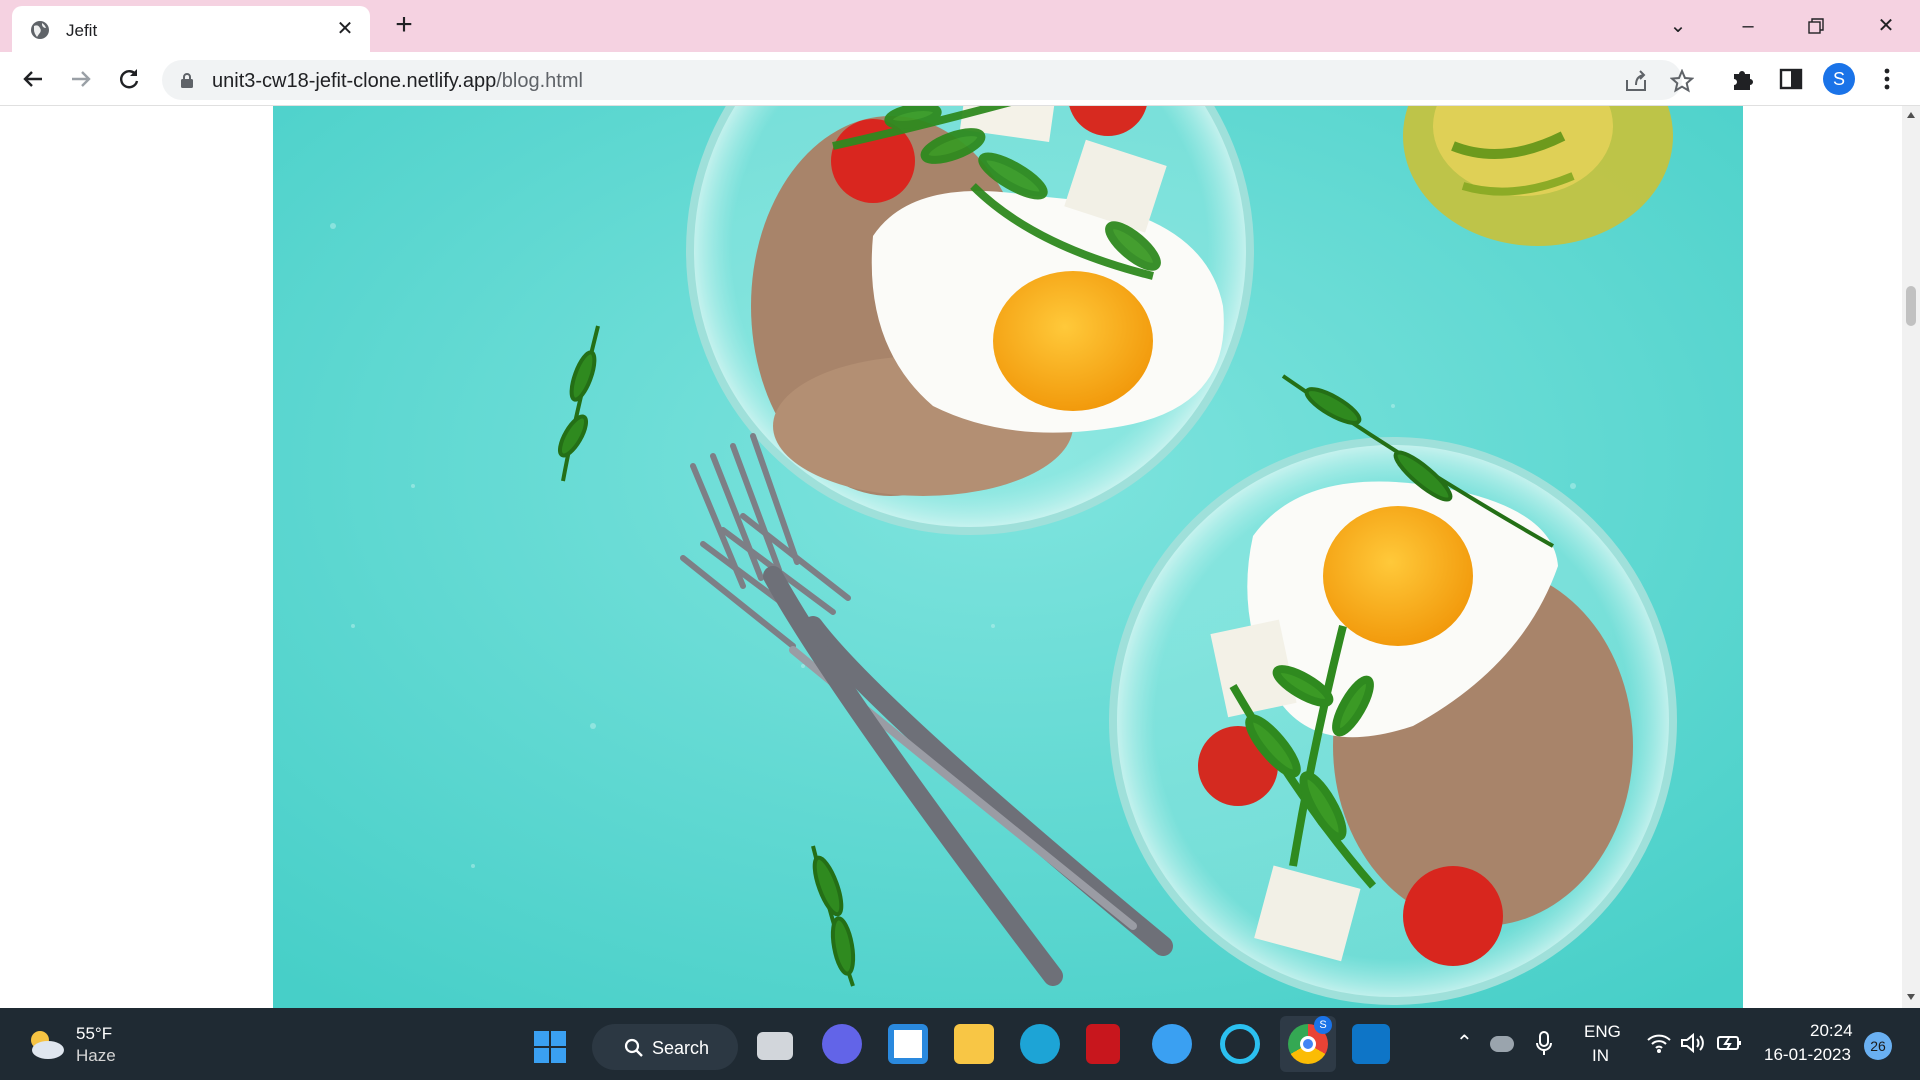  Describe the element at coordinates (1636, 81) in the screenshot. I see `share-icon` at that location.